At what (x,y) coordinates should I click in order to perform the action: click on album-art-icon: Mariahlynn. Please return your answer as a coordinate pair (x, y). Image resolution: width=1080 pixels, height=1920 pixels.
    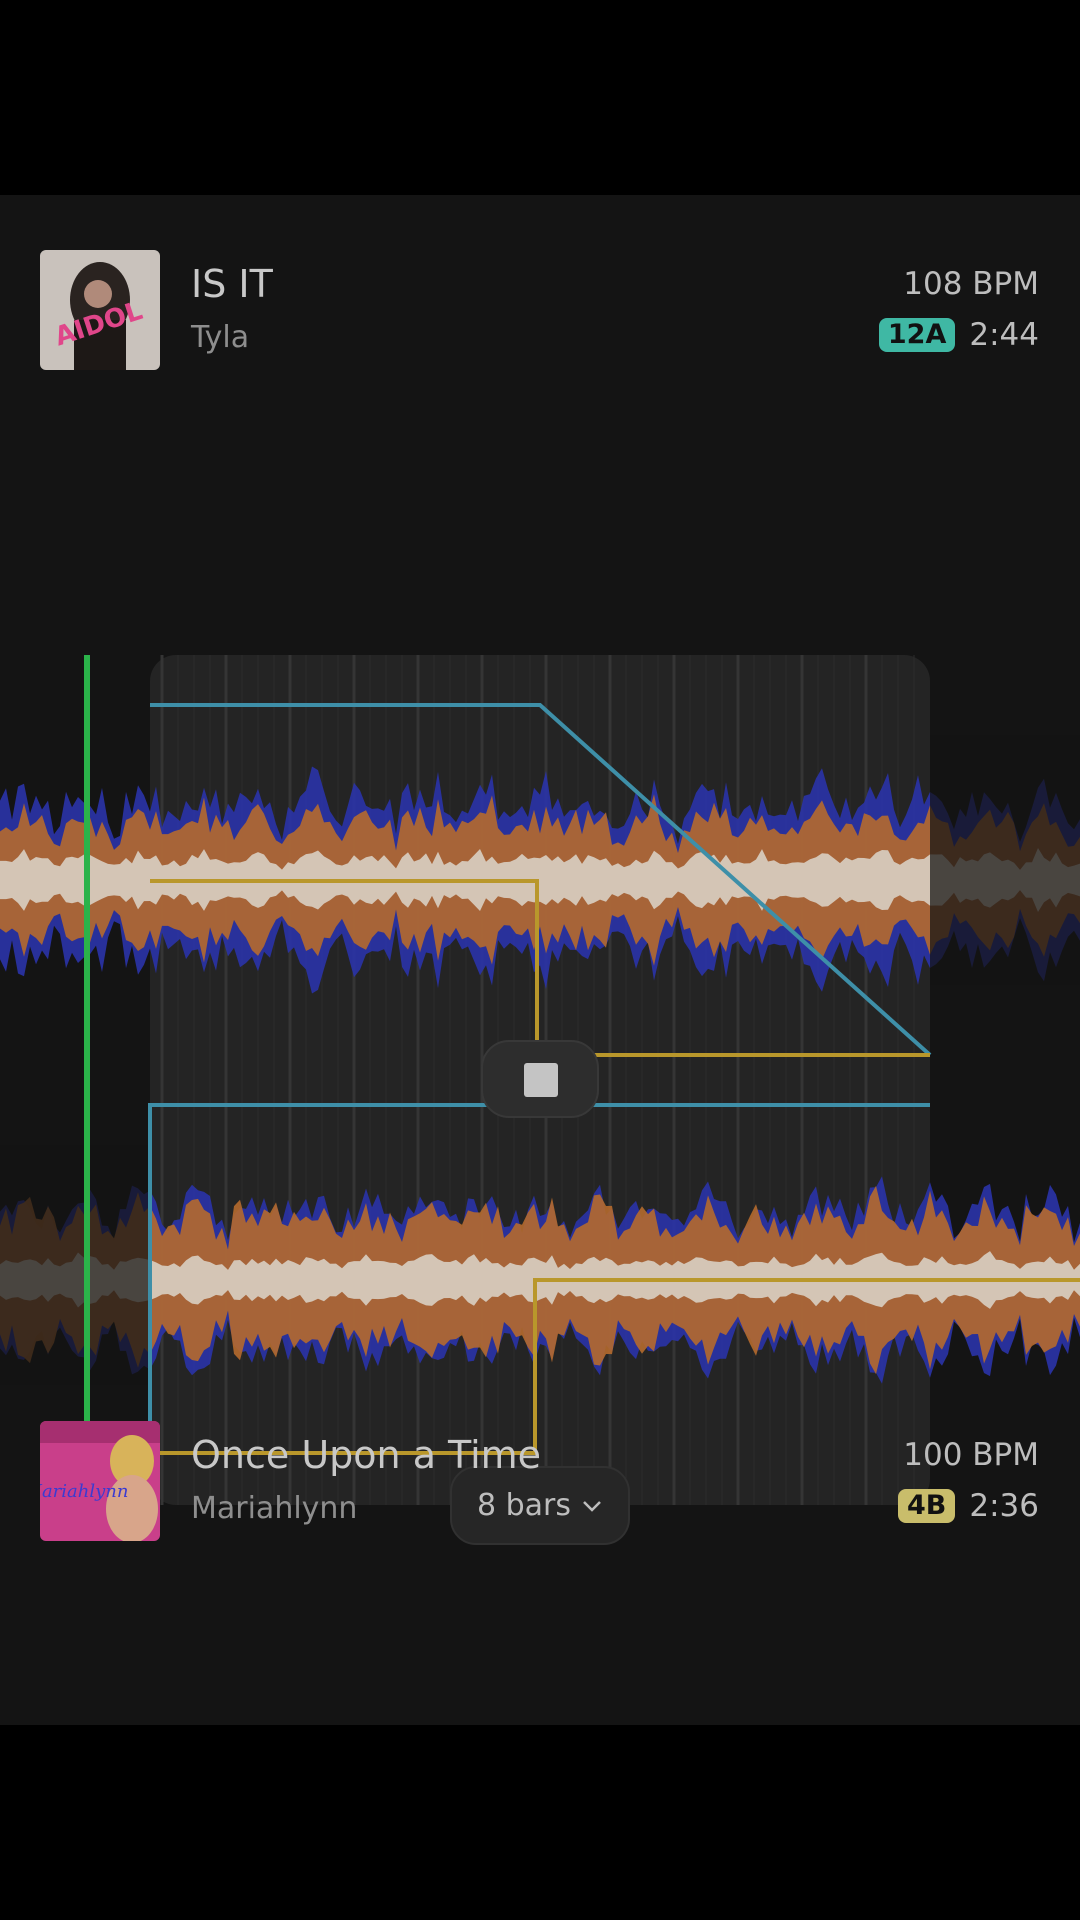
    Looking at the image, I should click on (100, 1481).